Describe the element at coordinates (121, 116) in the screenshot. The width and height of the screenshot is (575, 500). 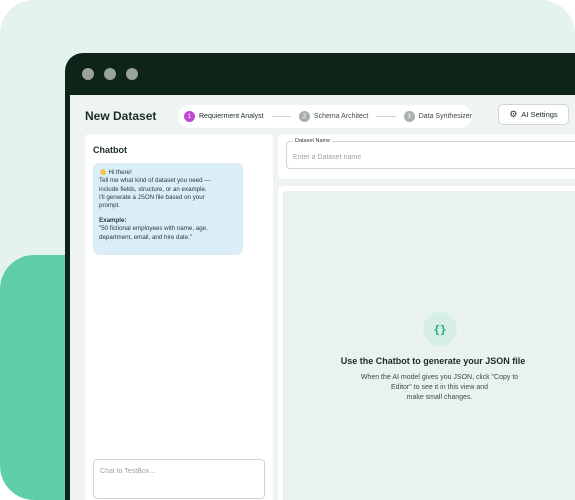
I see `page-title: New Dataset` at that location.